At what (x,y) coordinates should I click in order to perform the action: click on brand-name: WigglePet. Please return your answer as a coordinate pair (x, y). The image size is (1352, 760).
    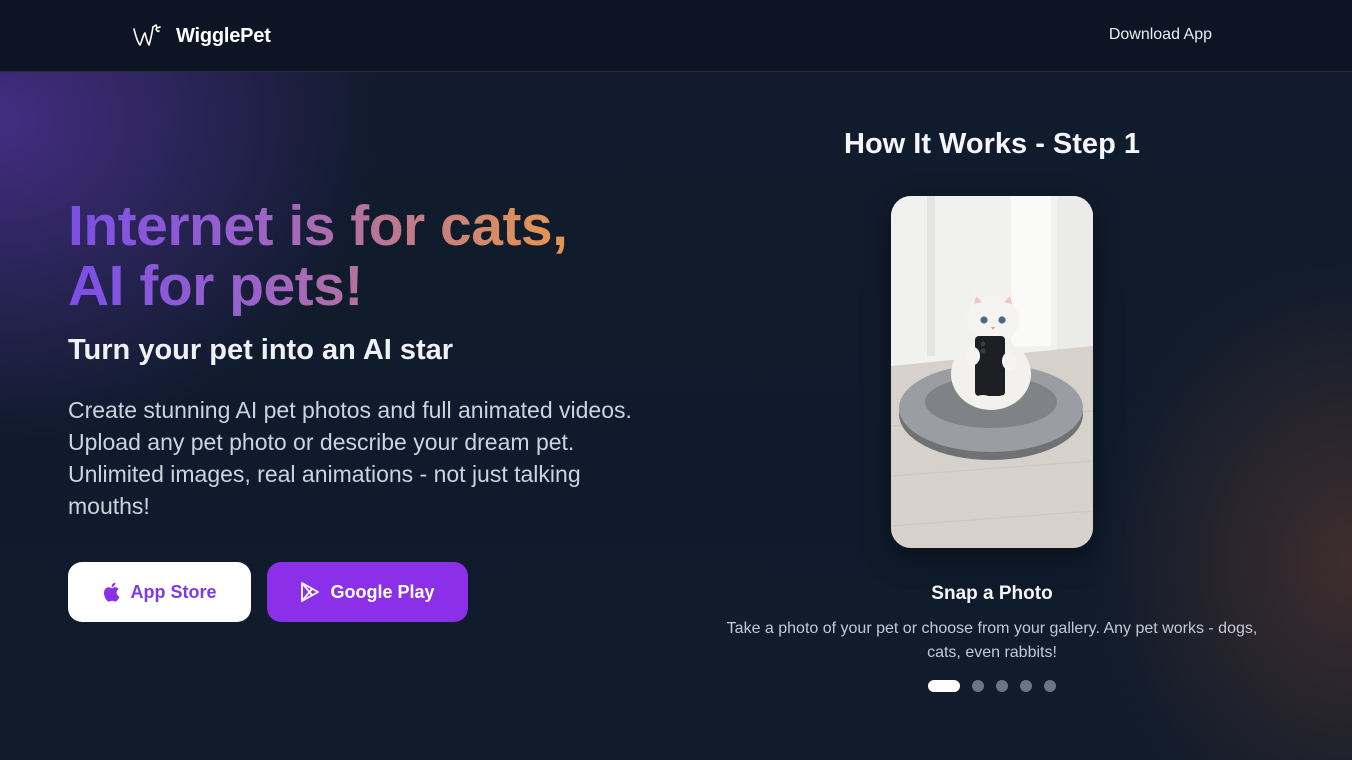
    Looking at the image, I should click on (223, 35).